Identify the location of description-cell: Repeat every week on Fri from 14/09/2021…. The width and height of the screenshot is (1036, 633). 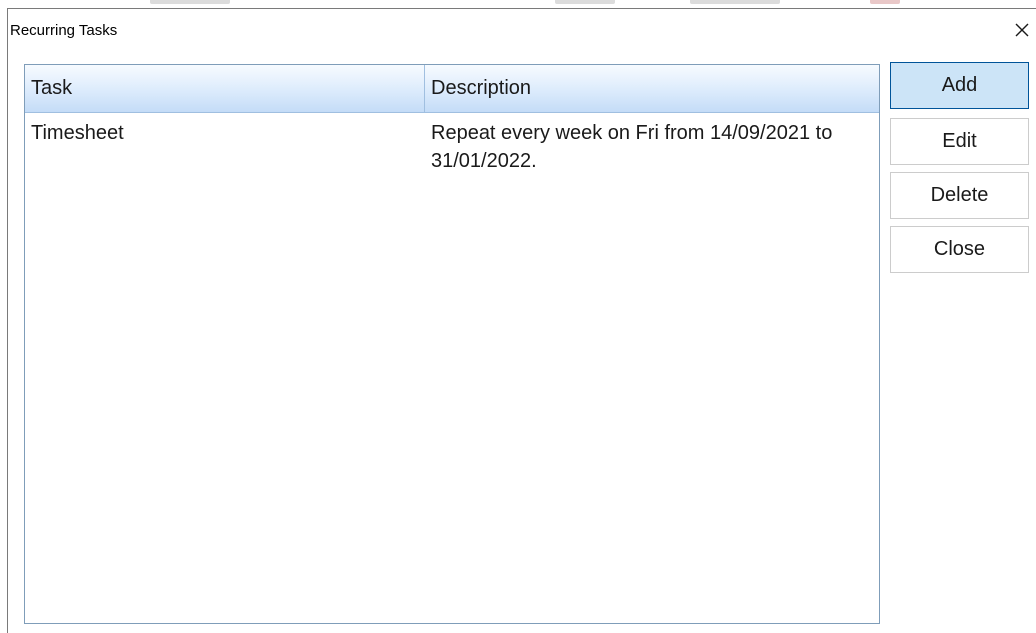
(632, 147).